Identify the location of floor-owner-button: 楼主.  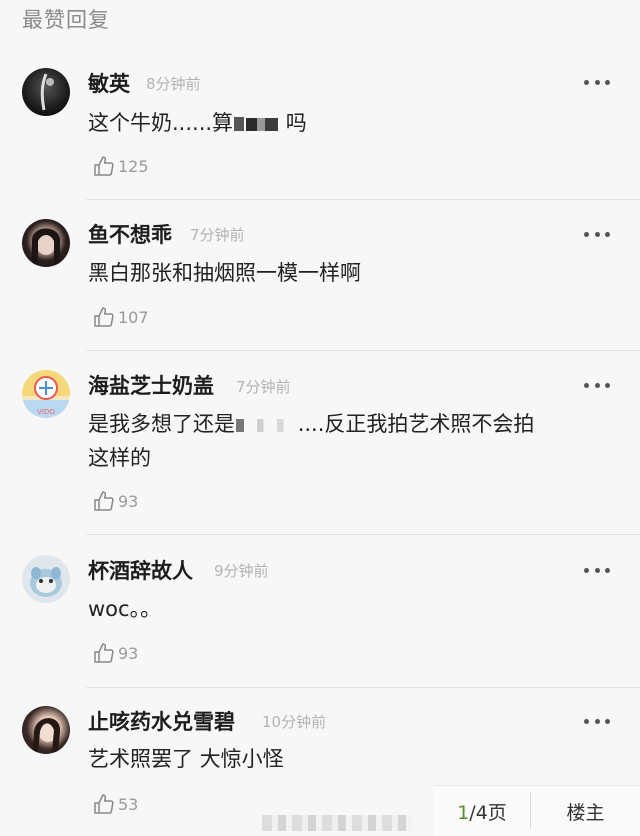
(585, 811).